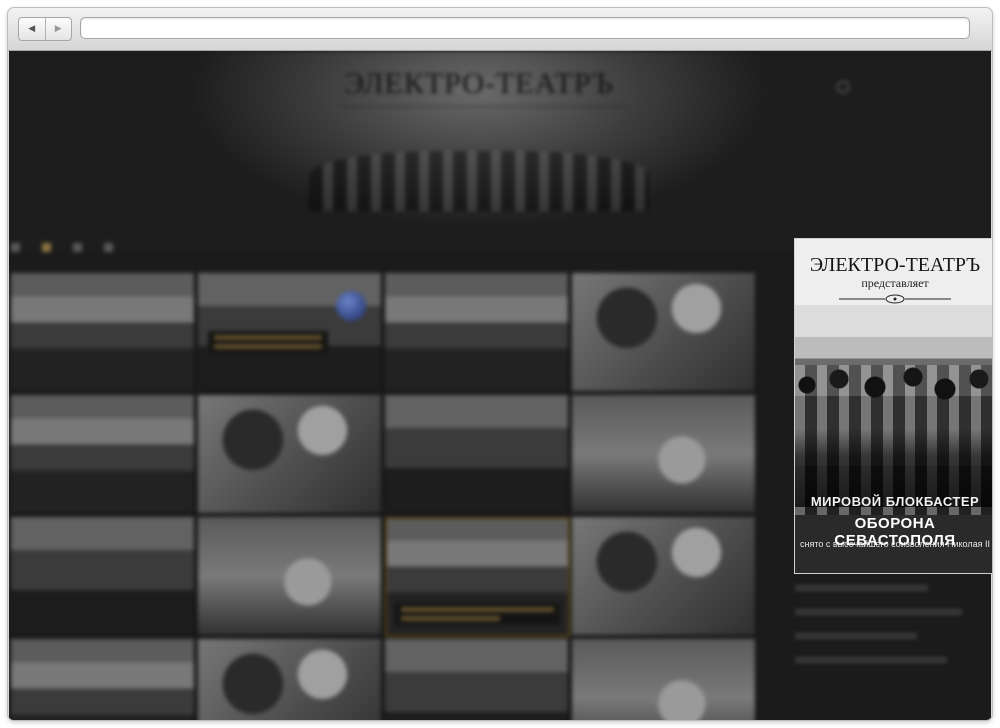 The width and height of the screenshot is (1000, 728). I want to click on site-logo: ЭЛЕКТРО-ТЕАТРЪ, so click(479, 84).